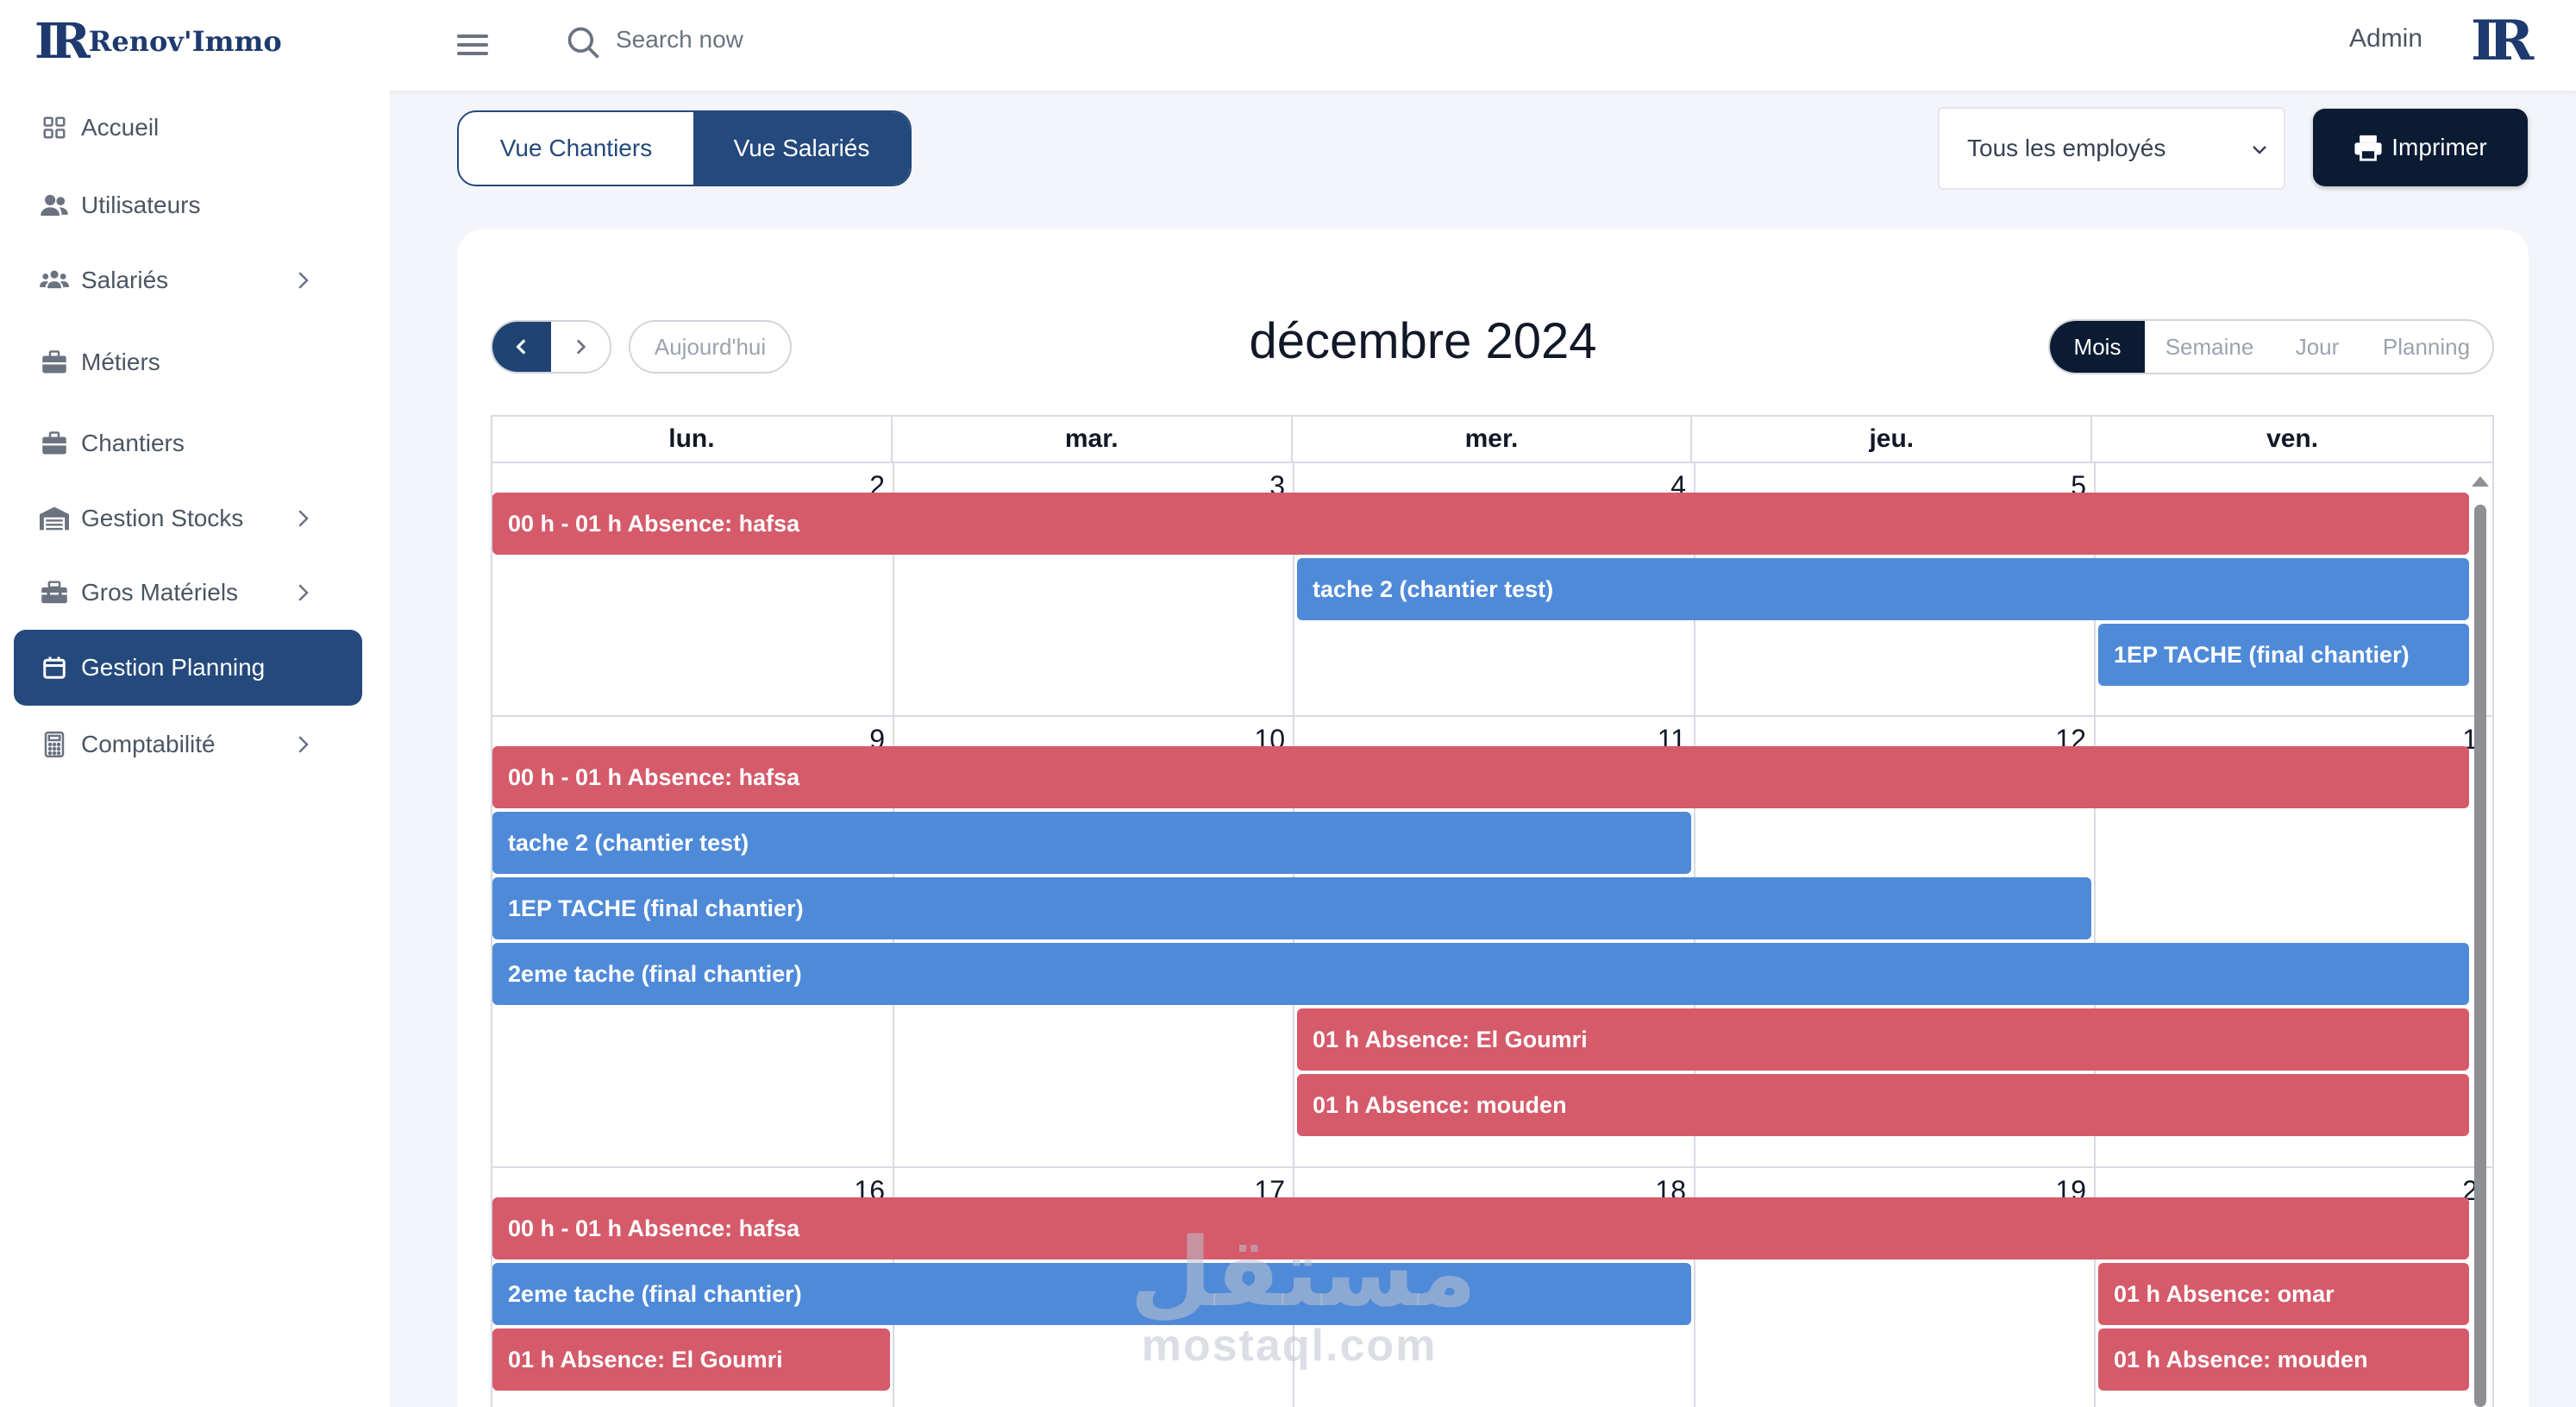  I want to click on user-avatar: IR, so click(2502, 41).